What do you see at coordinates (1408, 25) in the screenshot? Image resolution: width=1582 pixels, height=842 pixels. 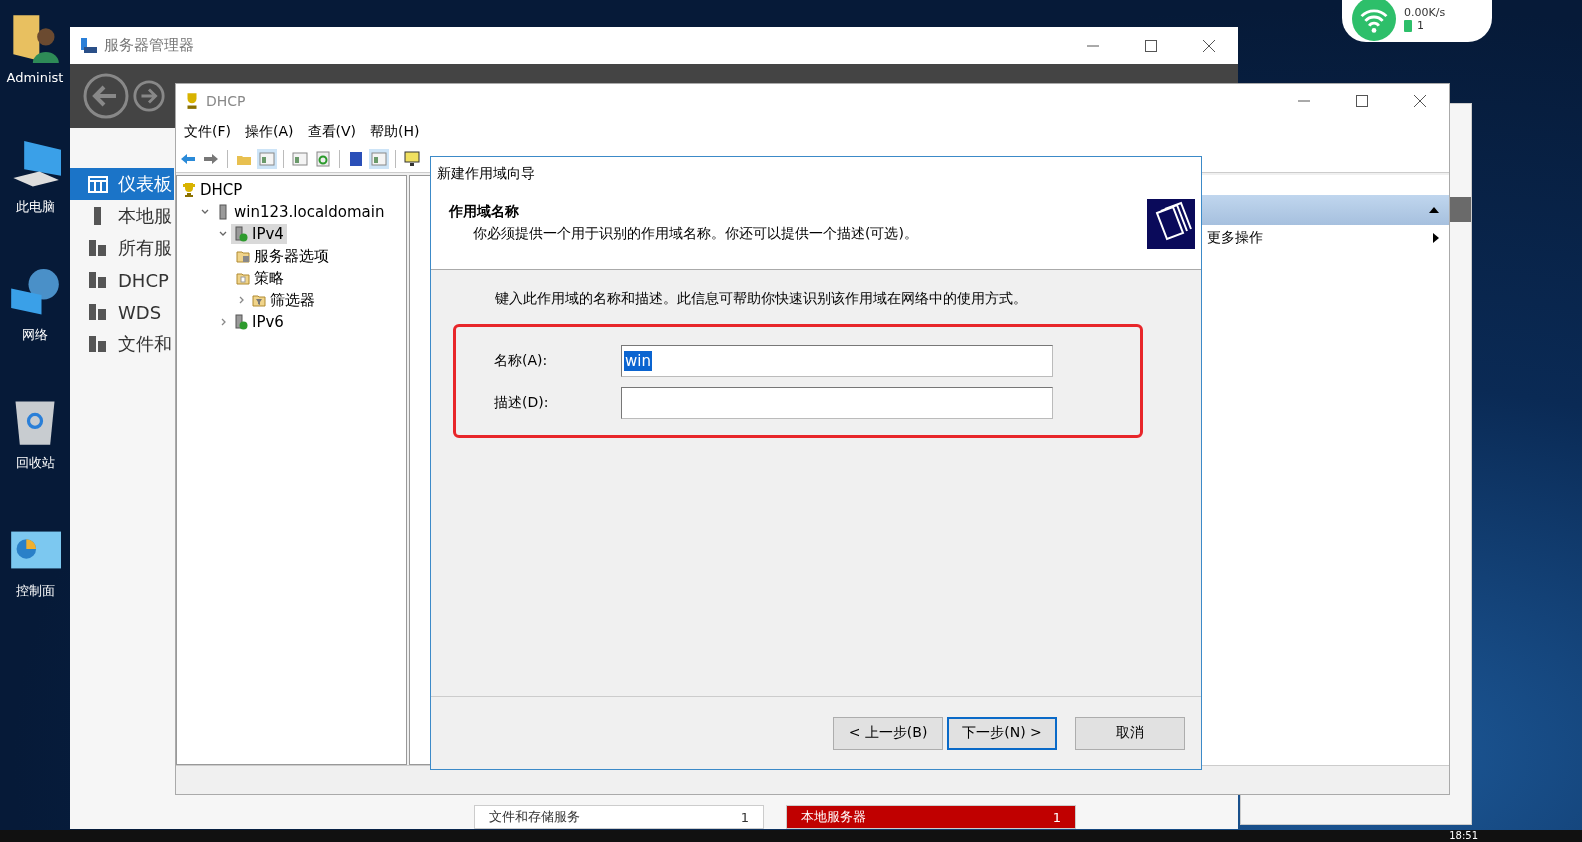 I see `phone-icon` at bounding box center [1408, 25].